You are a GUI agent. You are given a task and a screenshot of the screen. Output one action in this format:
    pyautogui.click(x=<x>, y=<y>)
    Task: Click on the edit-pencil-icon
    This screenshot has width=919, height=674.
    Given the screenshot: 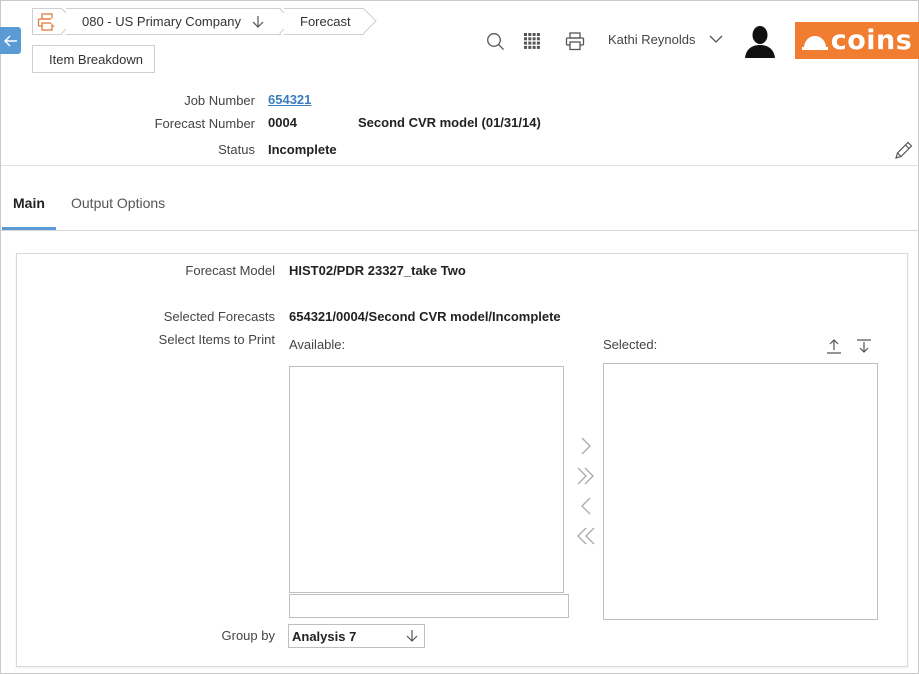 What is the action you would take?
    pyautogui.click(x=904, y=150)
    